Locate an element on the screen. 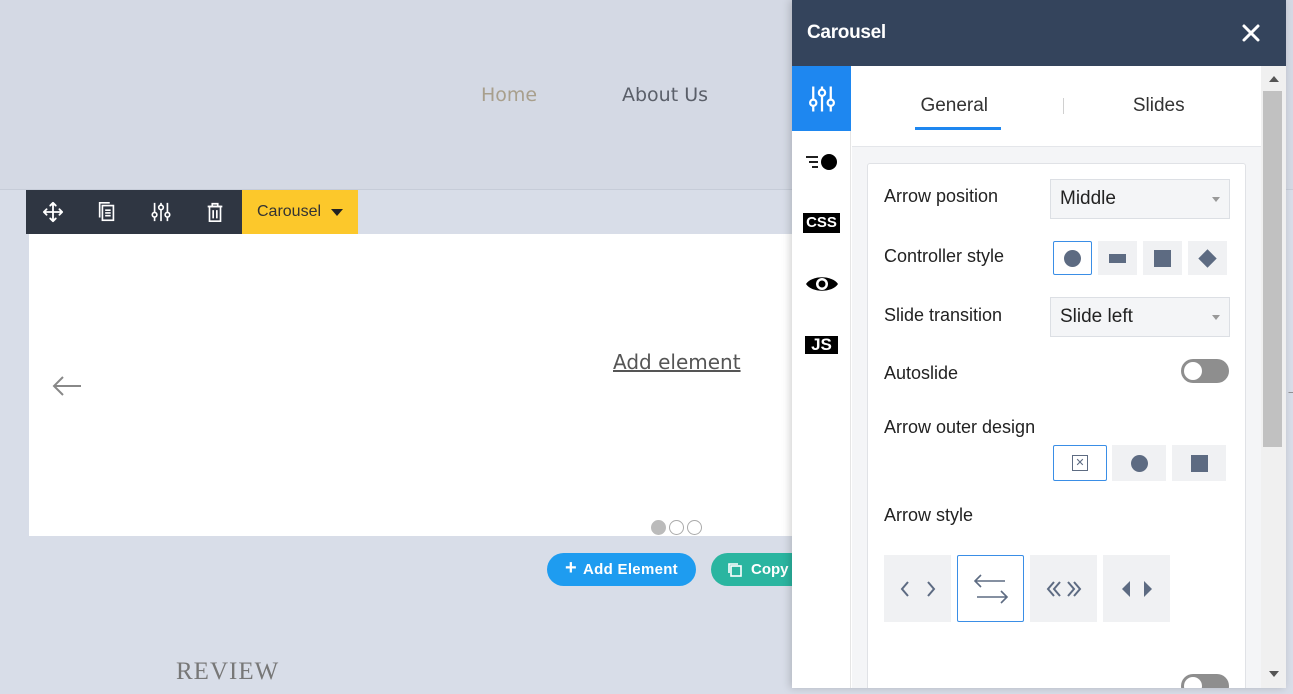 This screenshot has height=694, width=1293. duplicate-icon is located at coordinates (106, 212).